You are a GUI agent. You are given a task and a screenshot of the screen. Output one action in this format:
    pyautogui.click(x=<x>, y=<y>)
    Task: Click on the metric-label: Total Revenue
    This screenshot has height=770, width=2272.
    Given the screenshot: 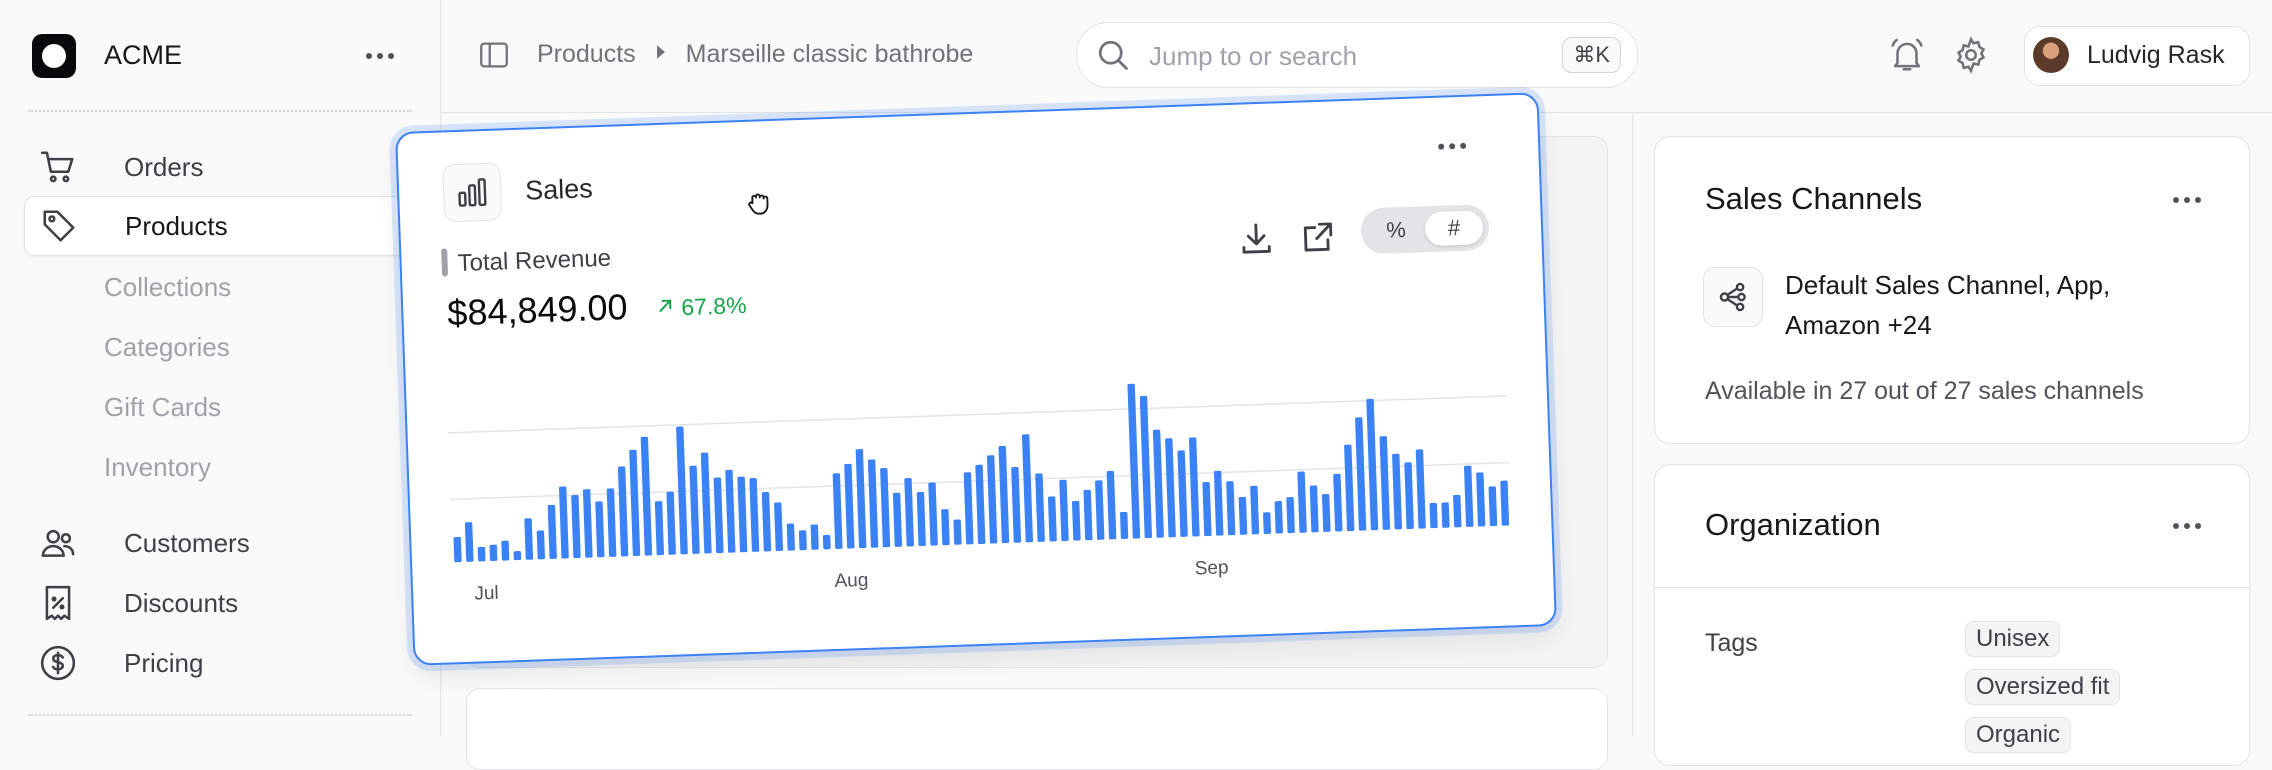 What is the action you would take?
    pyautogui.click(x=534, y=261)
    